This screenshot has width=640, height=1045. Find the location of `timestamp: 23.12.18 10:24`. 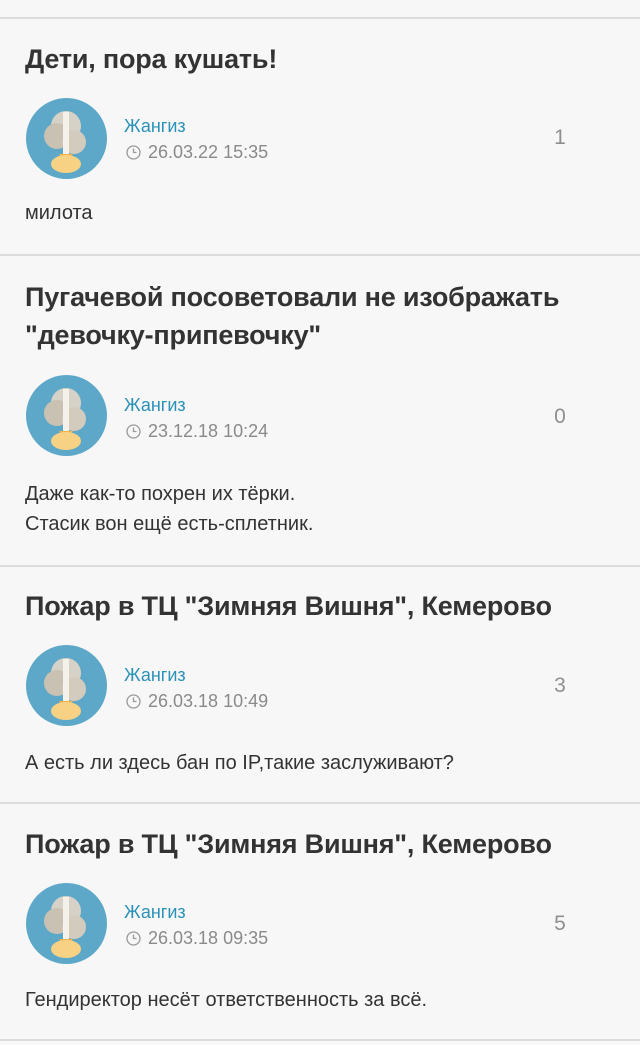

timestamp: 23.12.18 10:24 is located at coordinates (197, 431).